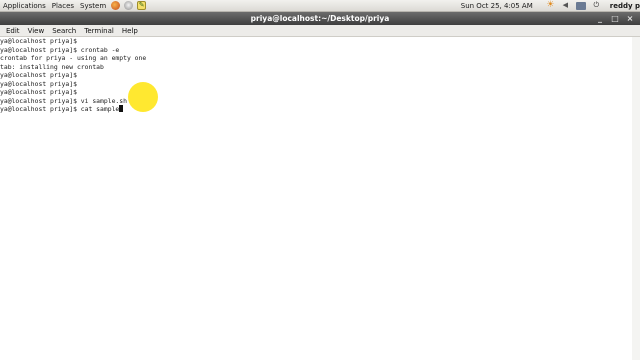 The height and width of the screenshot is (360, 640). What do you see at coordinates (60, 49) in the screenshot?
I see `terminal-line: ya@localhost priya]$ crontab -e` at bounding box center [60, 49].